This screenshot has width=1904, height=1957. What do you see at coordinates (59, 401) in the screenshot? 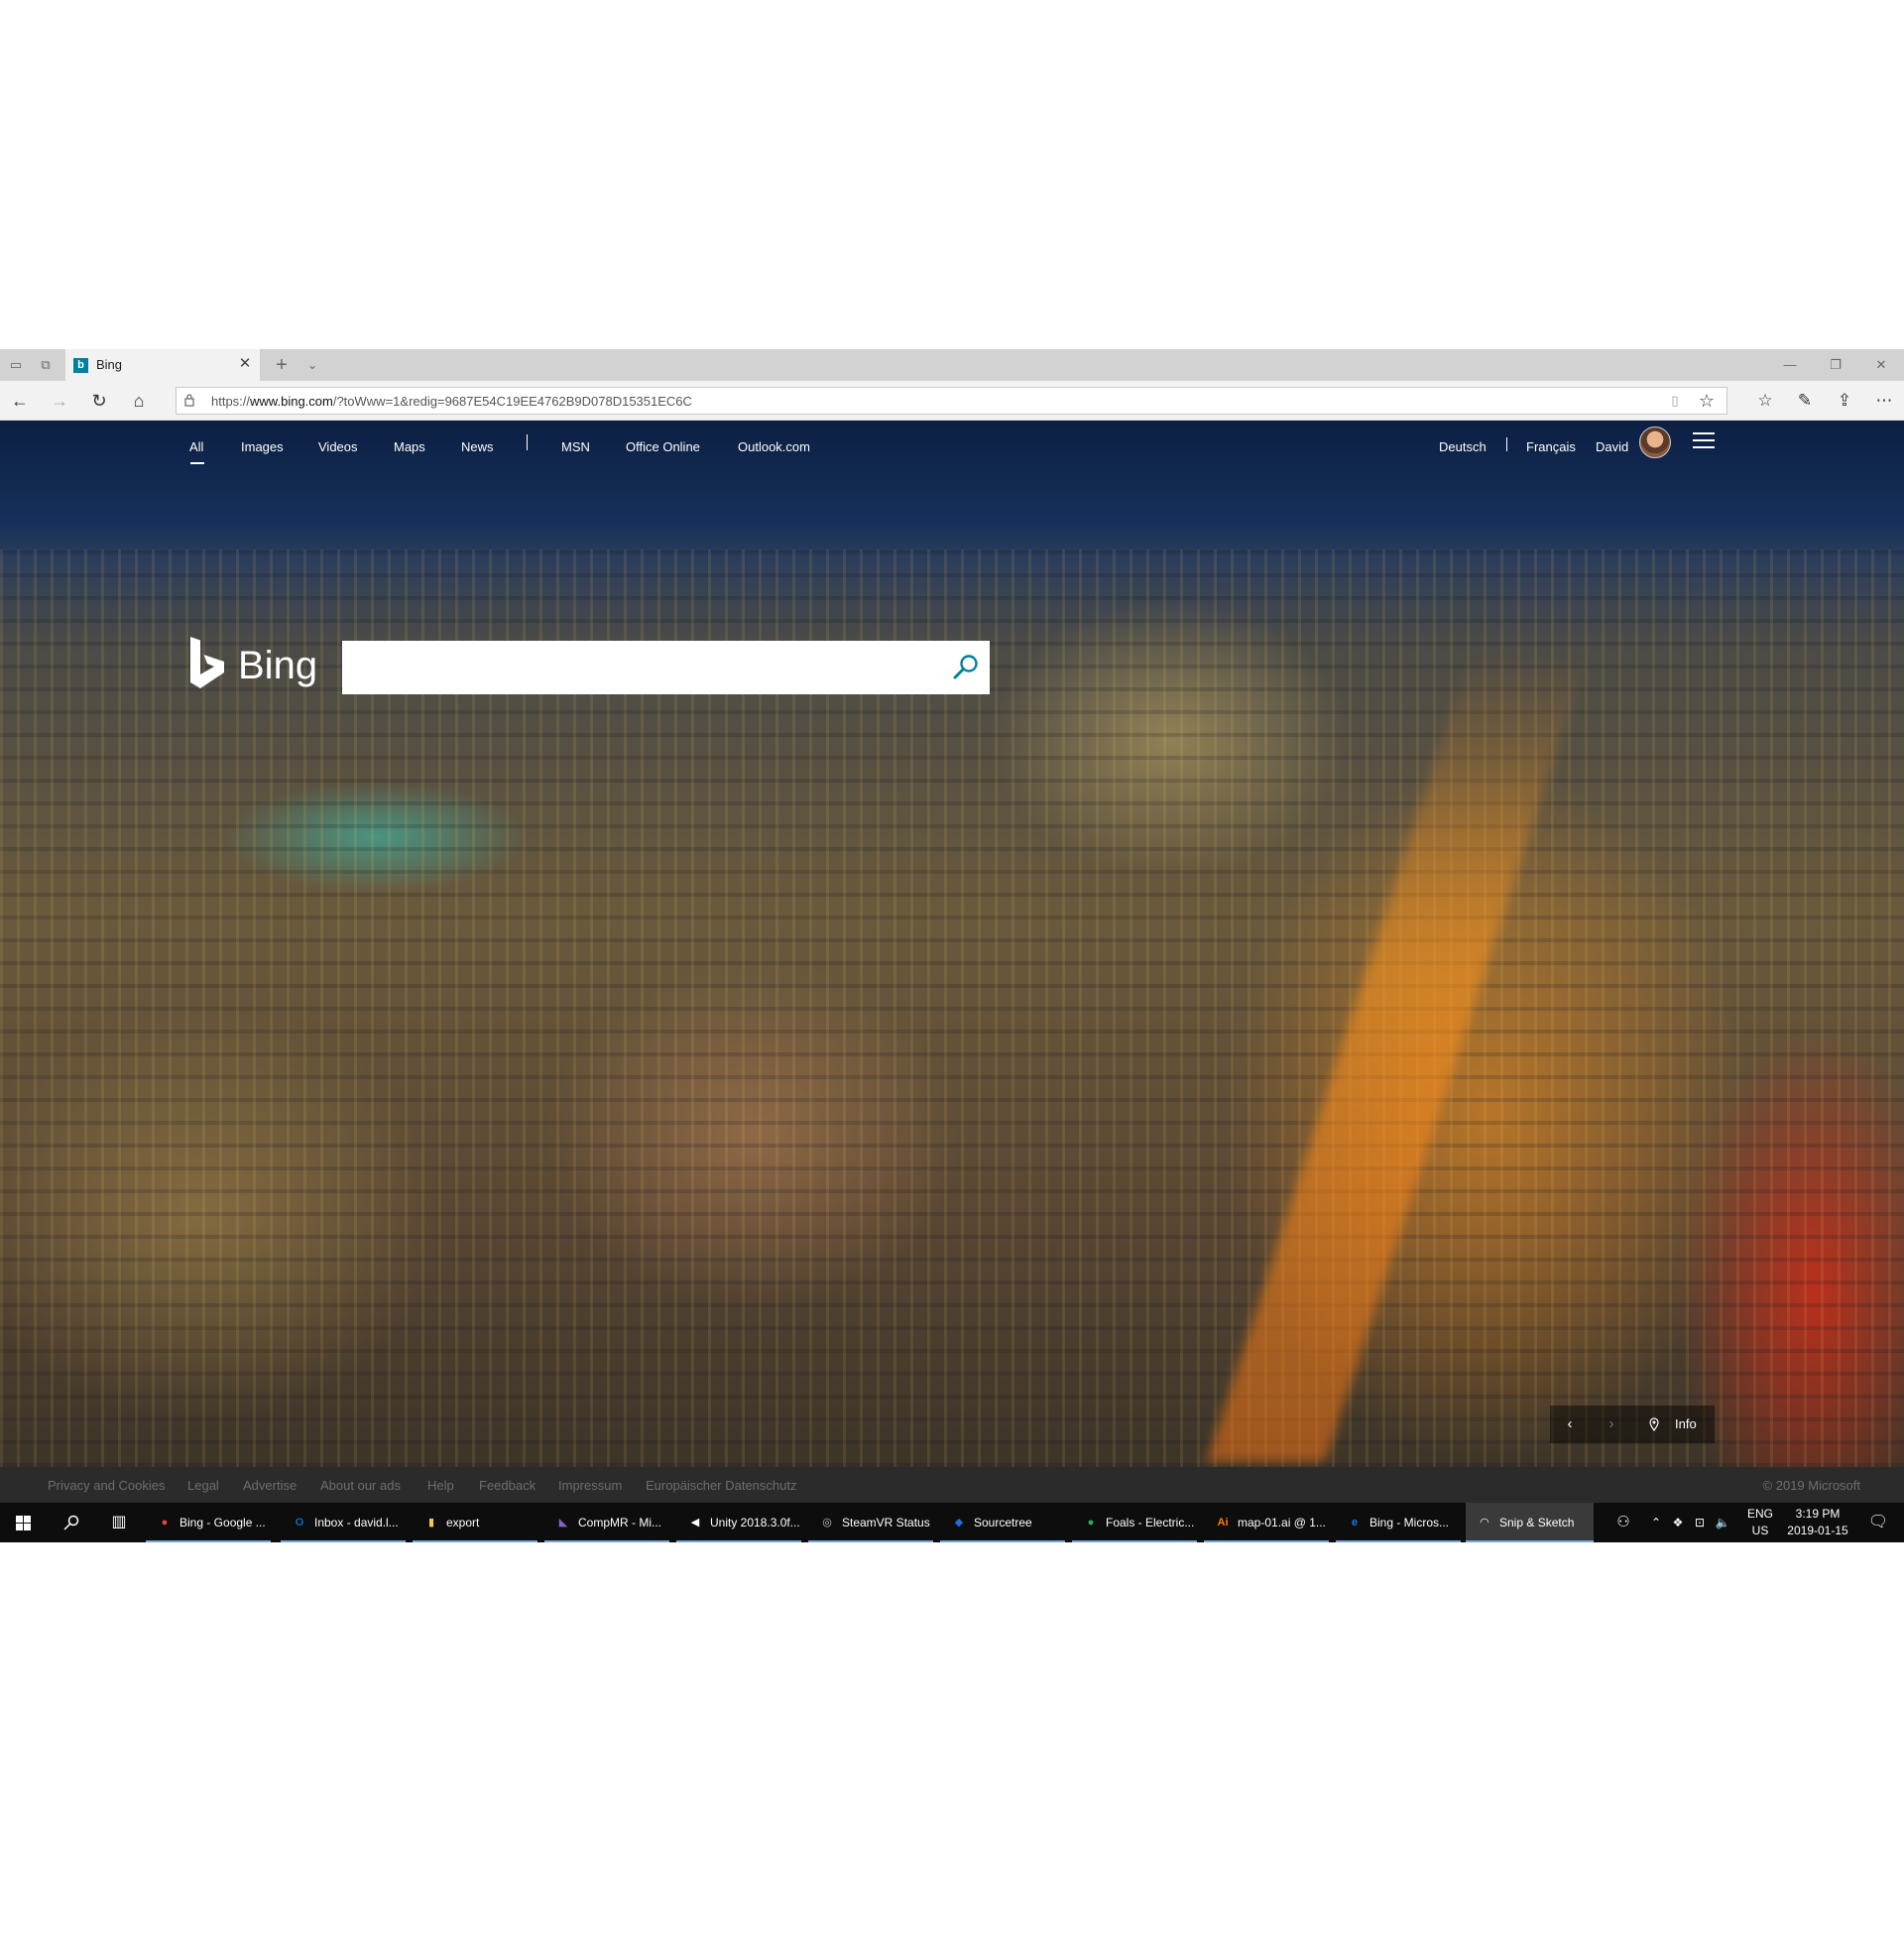
I see `forward-icon: →` at bounding box center [59, 401].